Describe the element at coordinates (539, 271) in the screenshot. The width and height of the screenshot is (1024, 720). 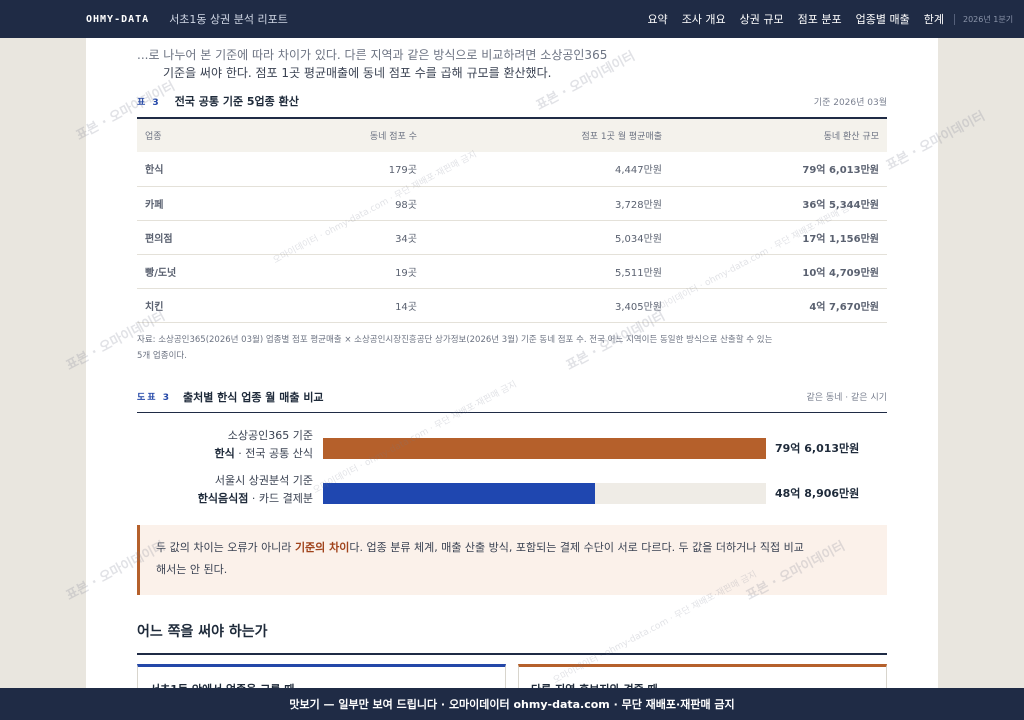
I see `cell-avg-sales: 5,511만원` at that location.